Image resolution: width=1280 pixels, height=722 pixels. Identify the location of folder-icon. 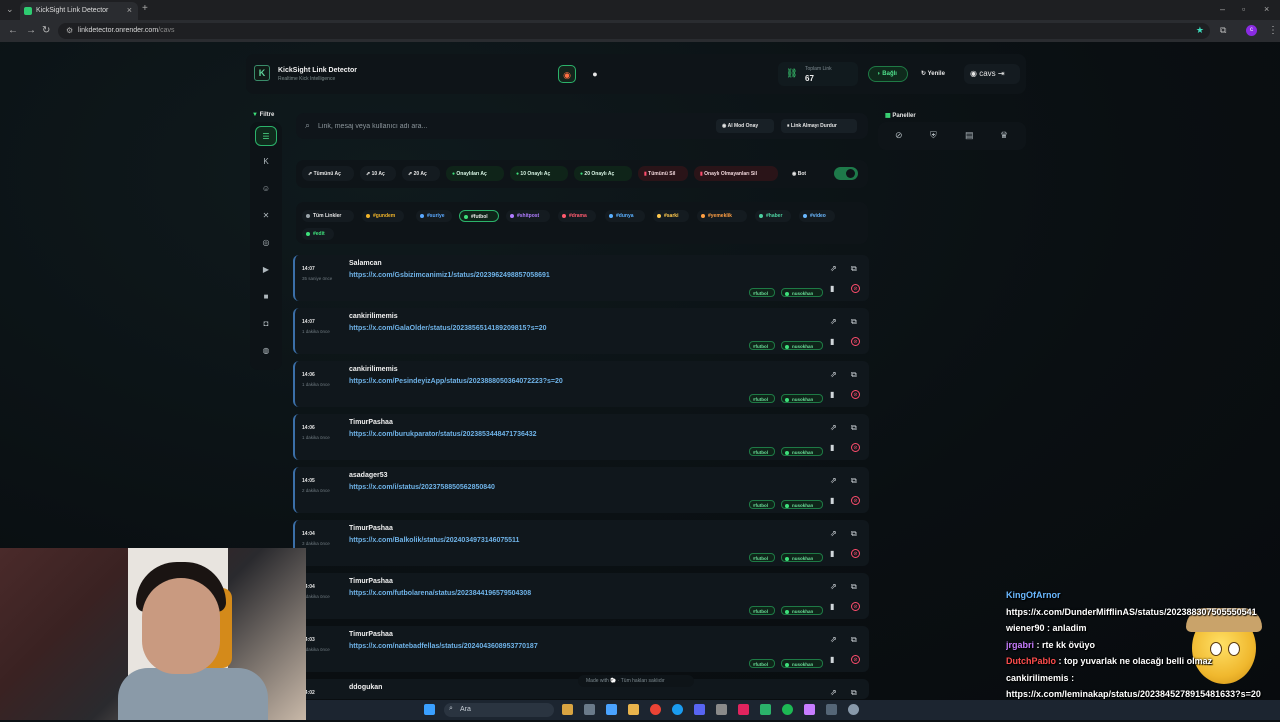
(633, 709).